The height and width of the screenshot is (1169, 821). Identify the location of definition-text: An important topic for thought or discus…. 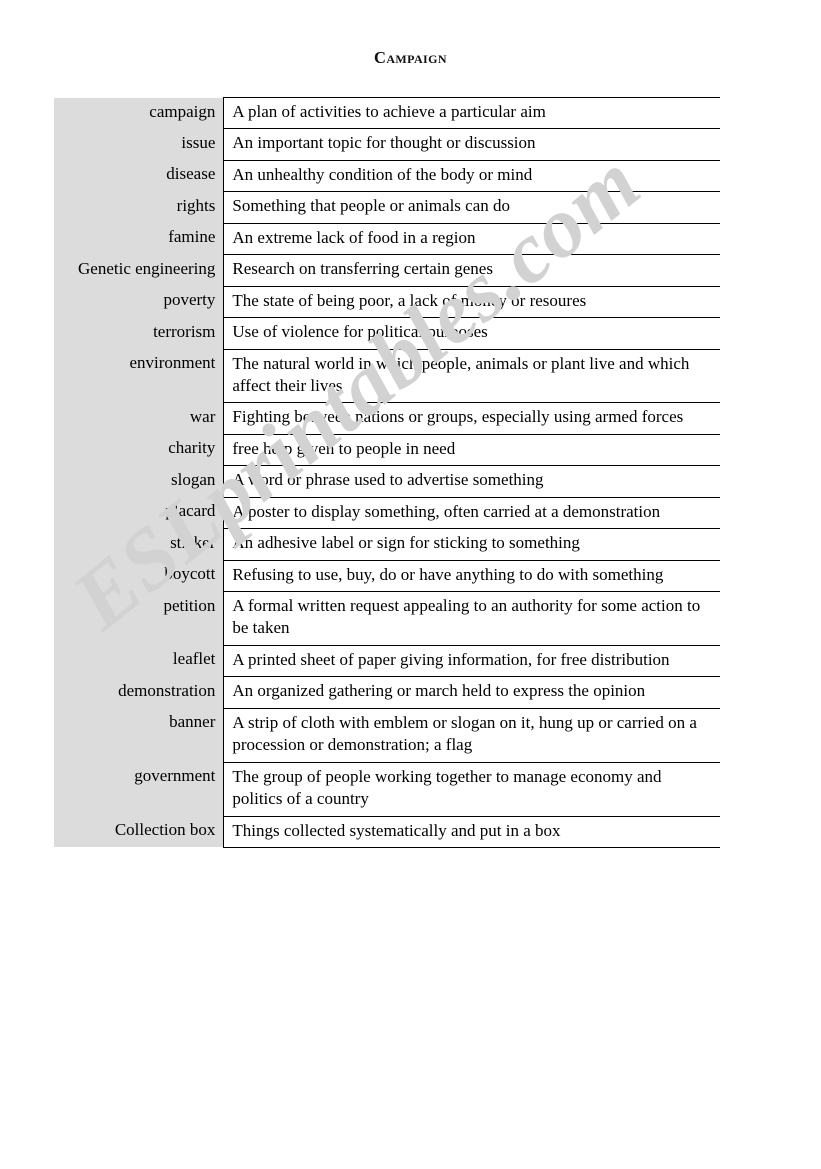
(384, 143).